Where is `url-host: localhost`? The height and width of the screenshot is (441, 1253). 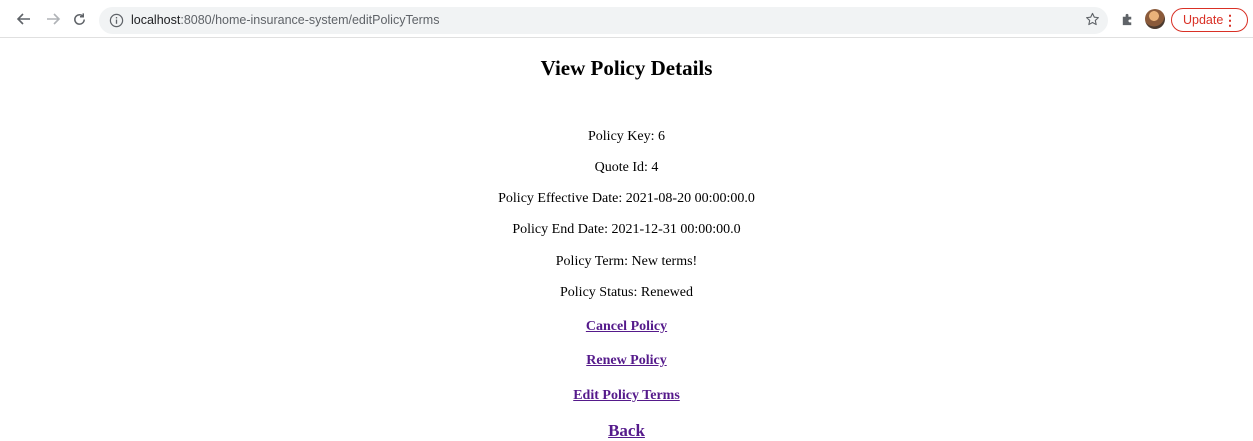
url-host: localhost is located at coordinates (156, 20).